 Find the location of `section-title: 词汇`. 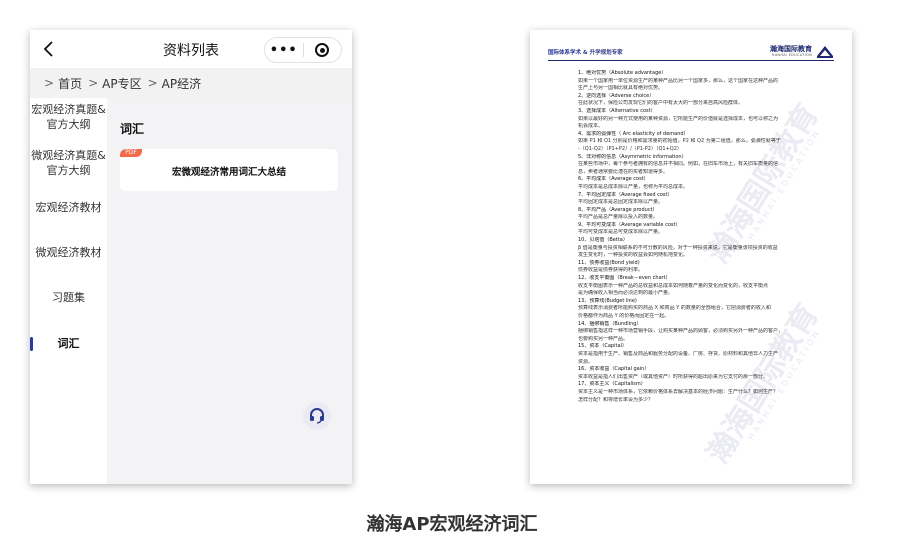

section-title: 词汇 is located at coordinates (132, 129).